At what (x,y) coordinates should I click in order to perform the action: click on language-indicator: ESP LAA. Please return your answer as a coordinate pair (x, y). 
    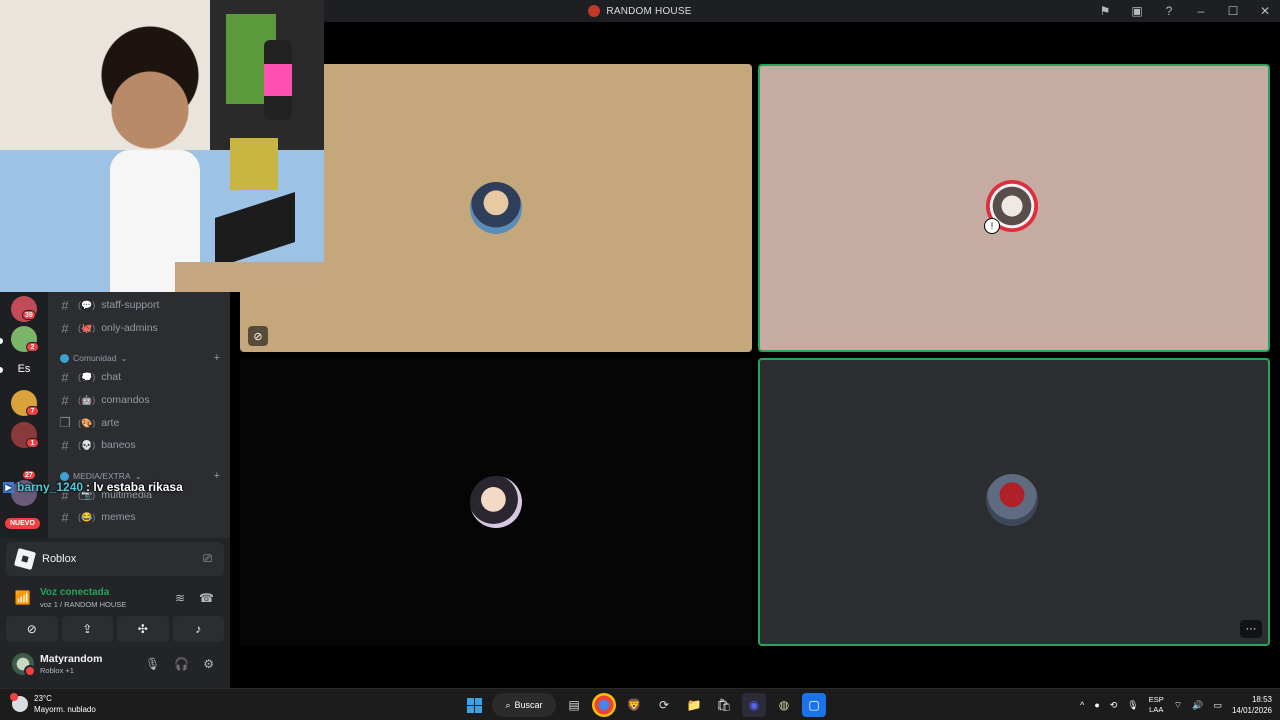
    Looking at the image, I should click on (1156, 705).